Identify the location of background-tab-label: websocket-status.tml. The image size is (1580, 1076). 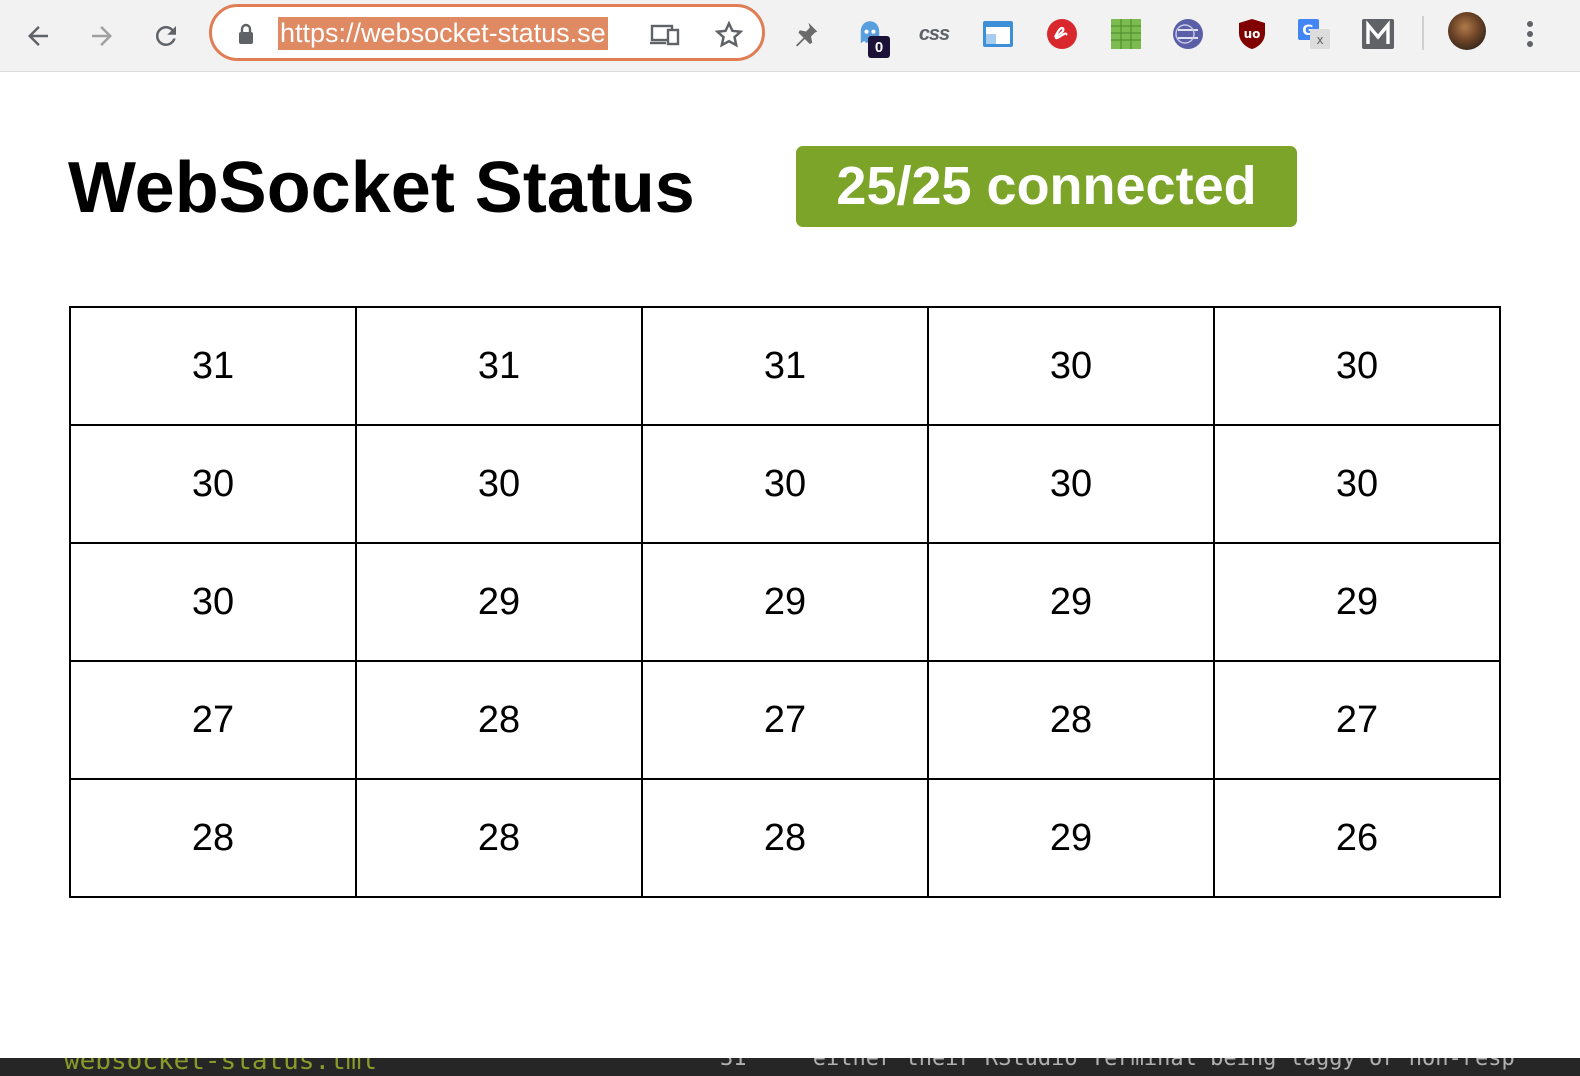
(221, 1067).